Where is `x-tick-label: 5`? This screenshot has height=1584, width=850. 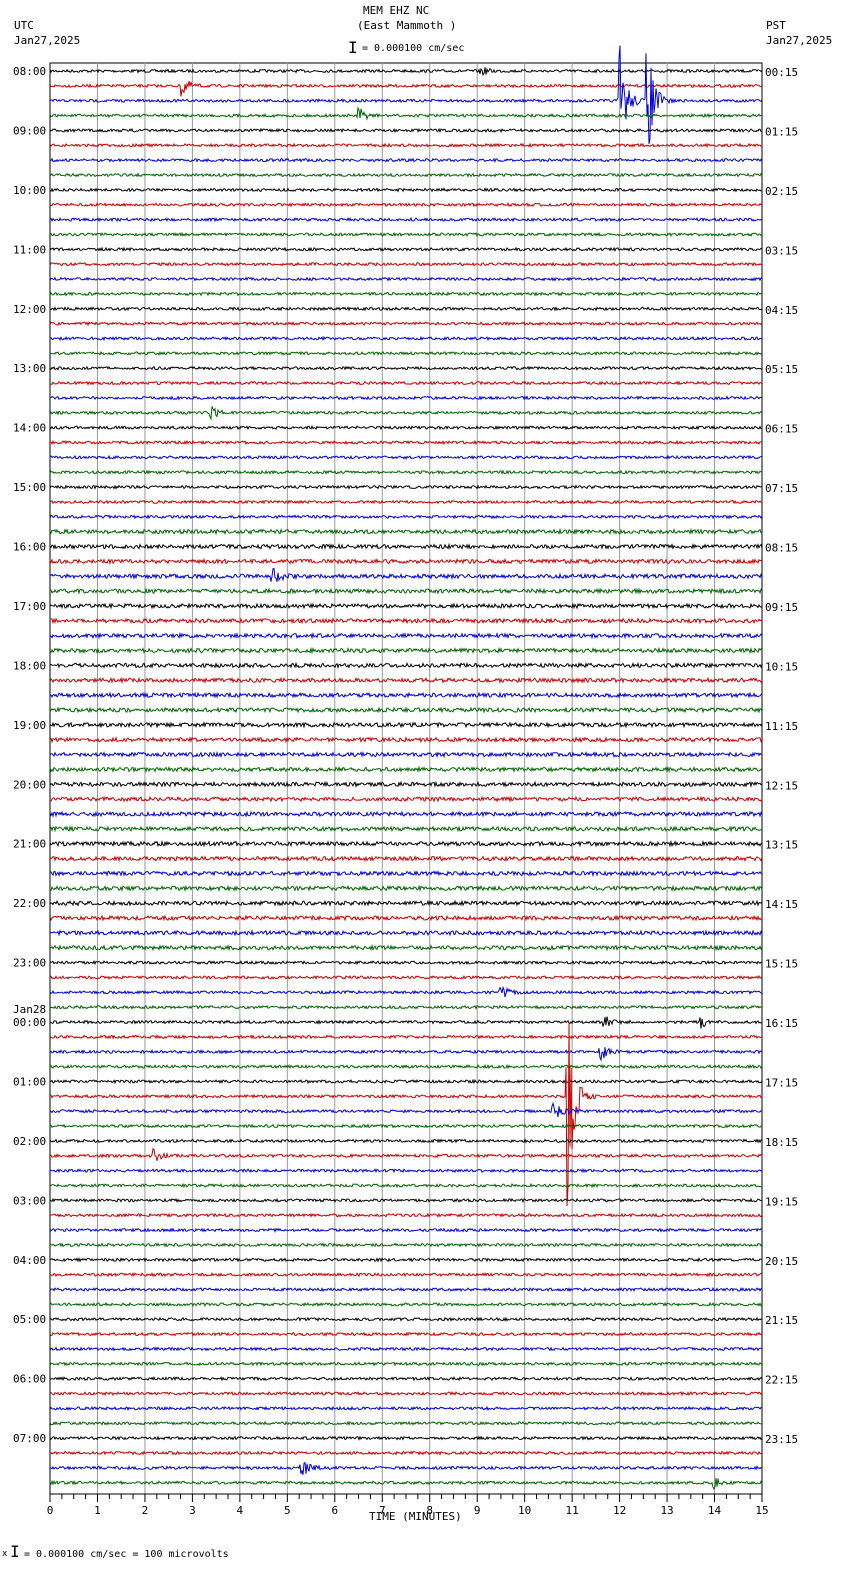
x-tick-label: 5 is located at coordinates (287, 1510).